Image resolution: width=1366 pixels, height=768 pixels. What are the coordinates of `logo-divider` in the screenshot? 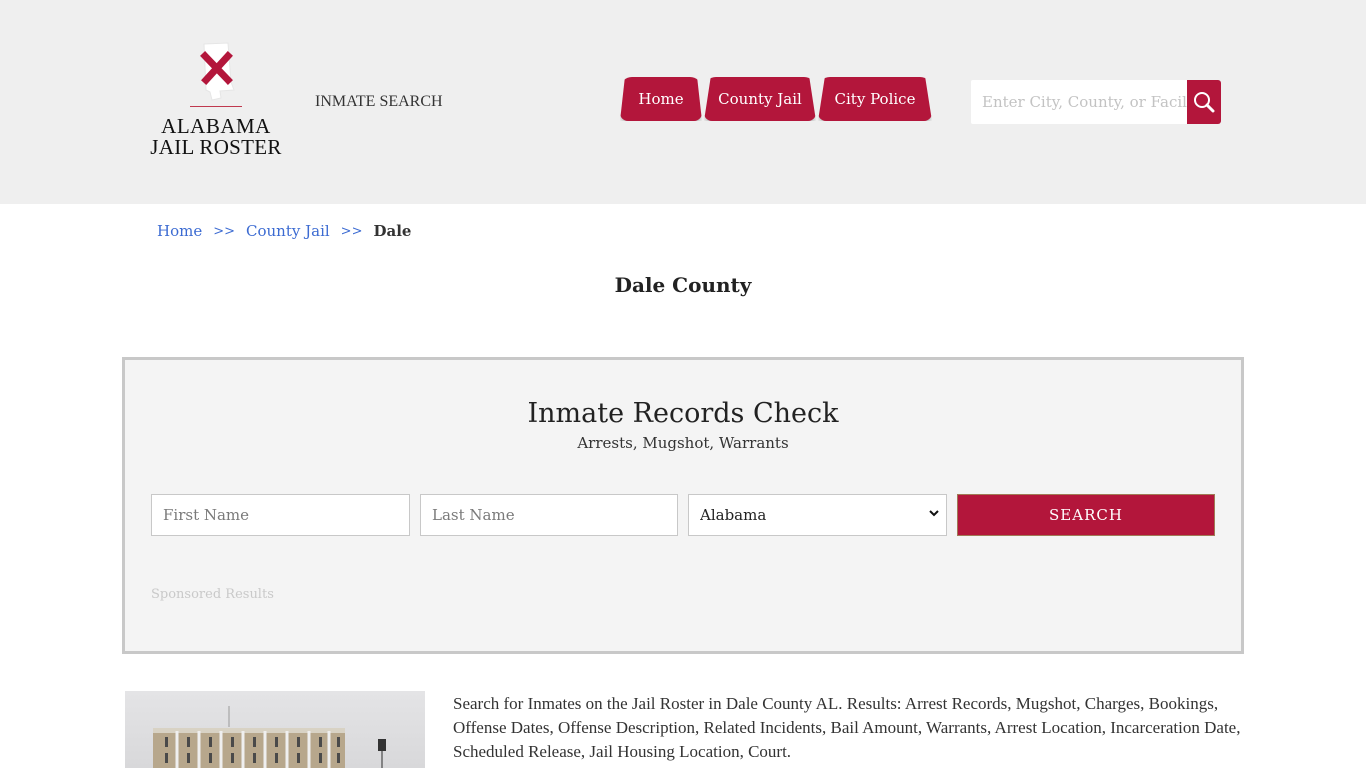 It's located at (216, 106).